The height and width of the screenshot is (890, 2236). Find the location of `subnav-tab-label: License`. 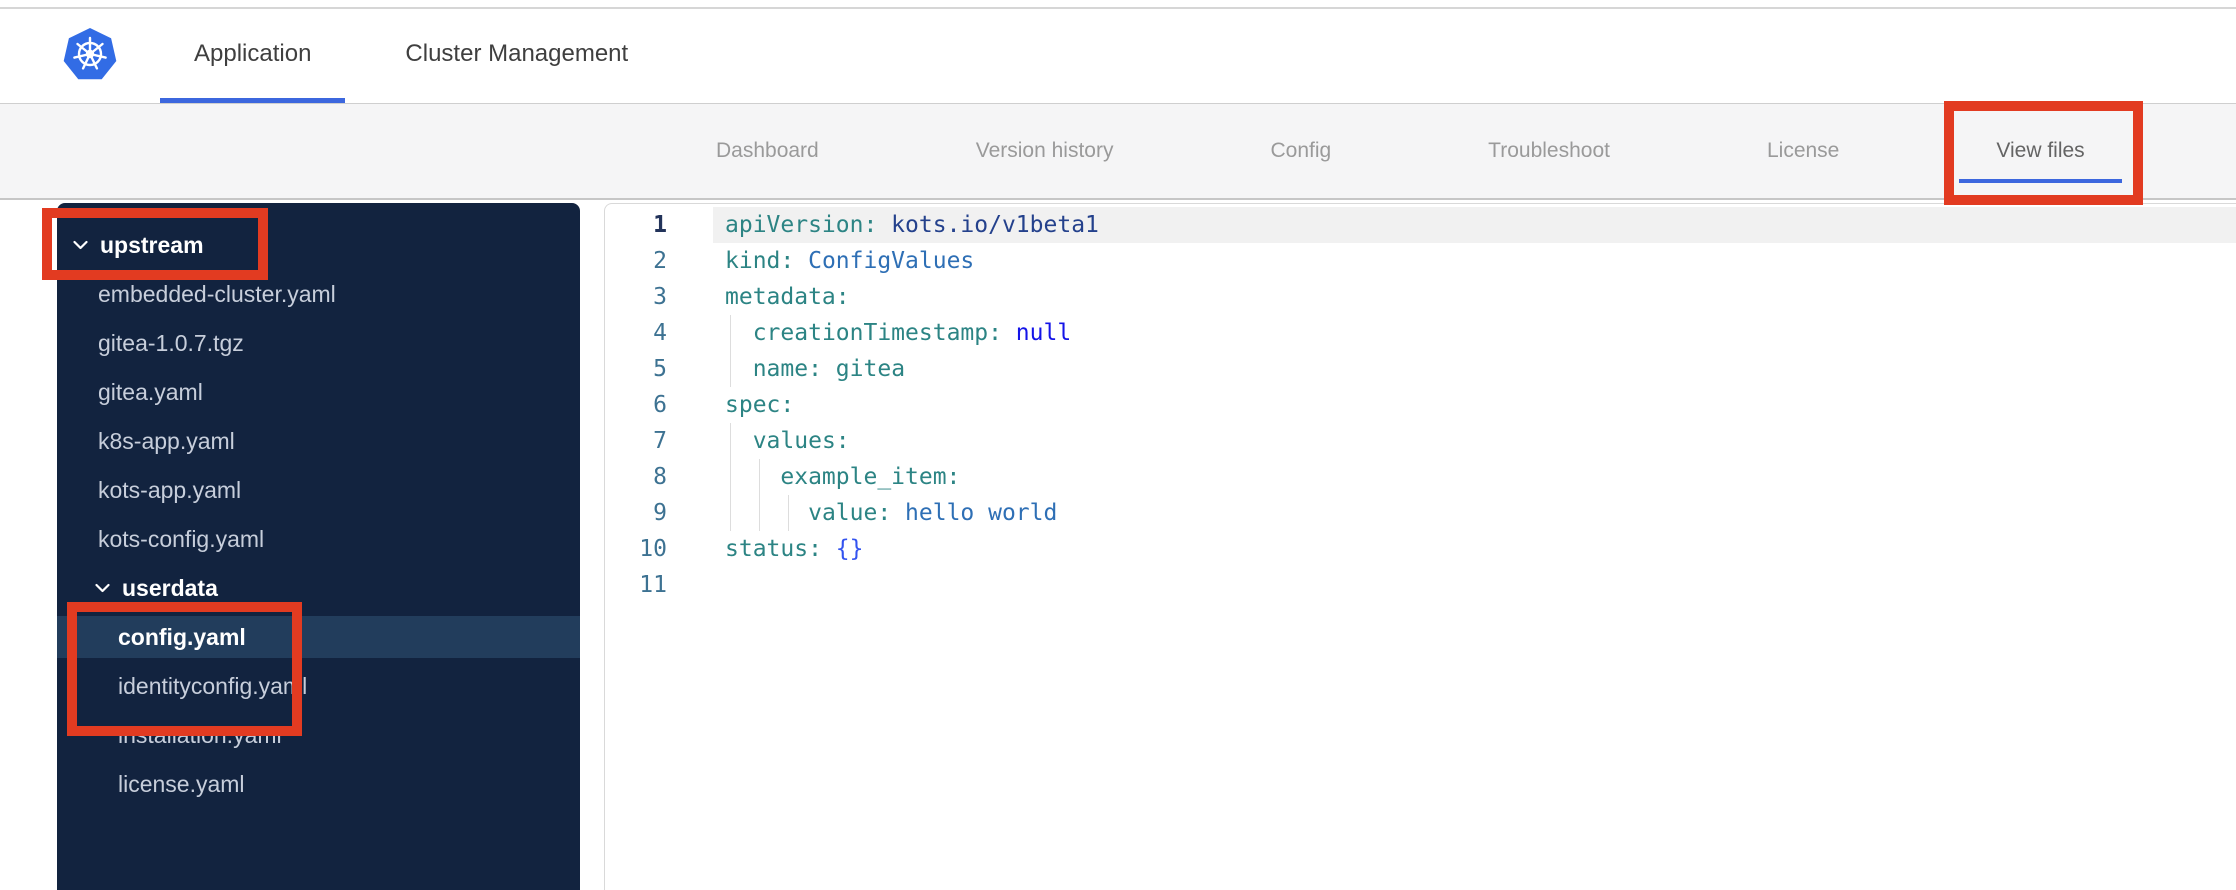

subnav-tab-label: License is located at coordinates (1803, 150).